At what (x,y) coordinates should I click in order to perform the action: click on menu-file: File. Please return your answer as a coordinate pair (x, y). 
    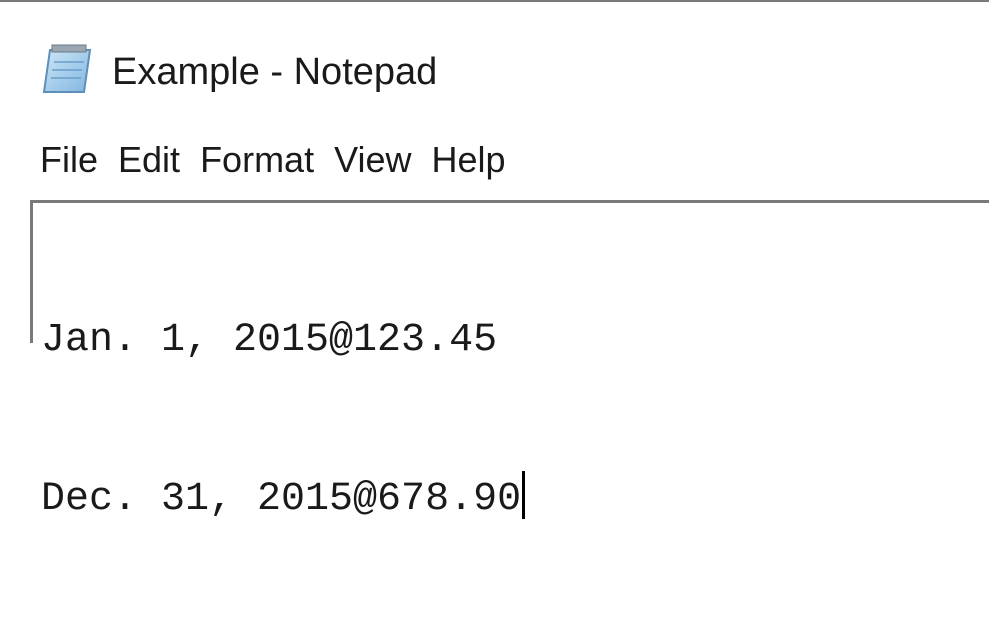
    Looking at the image, I should click on (69, 160).